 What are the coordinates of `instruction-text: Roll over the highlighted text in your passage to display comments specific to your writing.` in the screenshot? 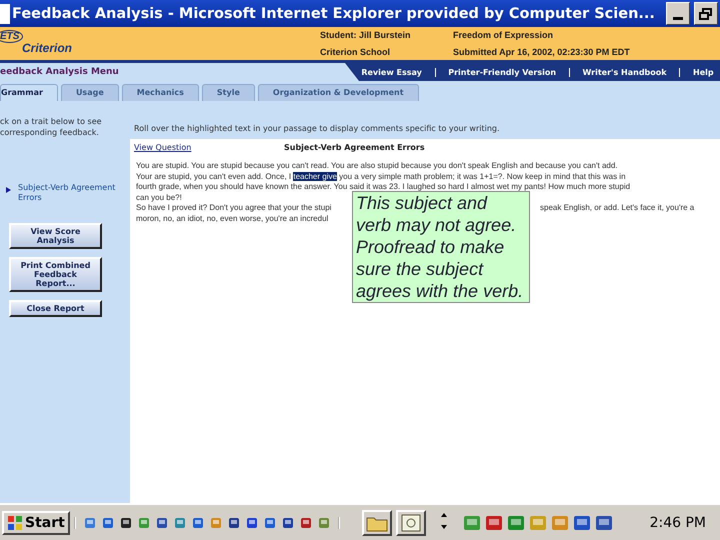 It's located at (317, 128).